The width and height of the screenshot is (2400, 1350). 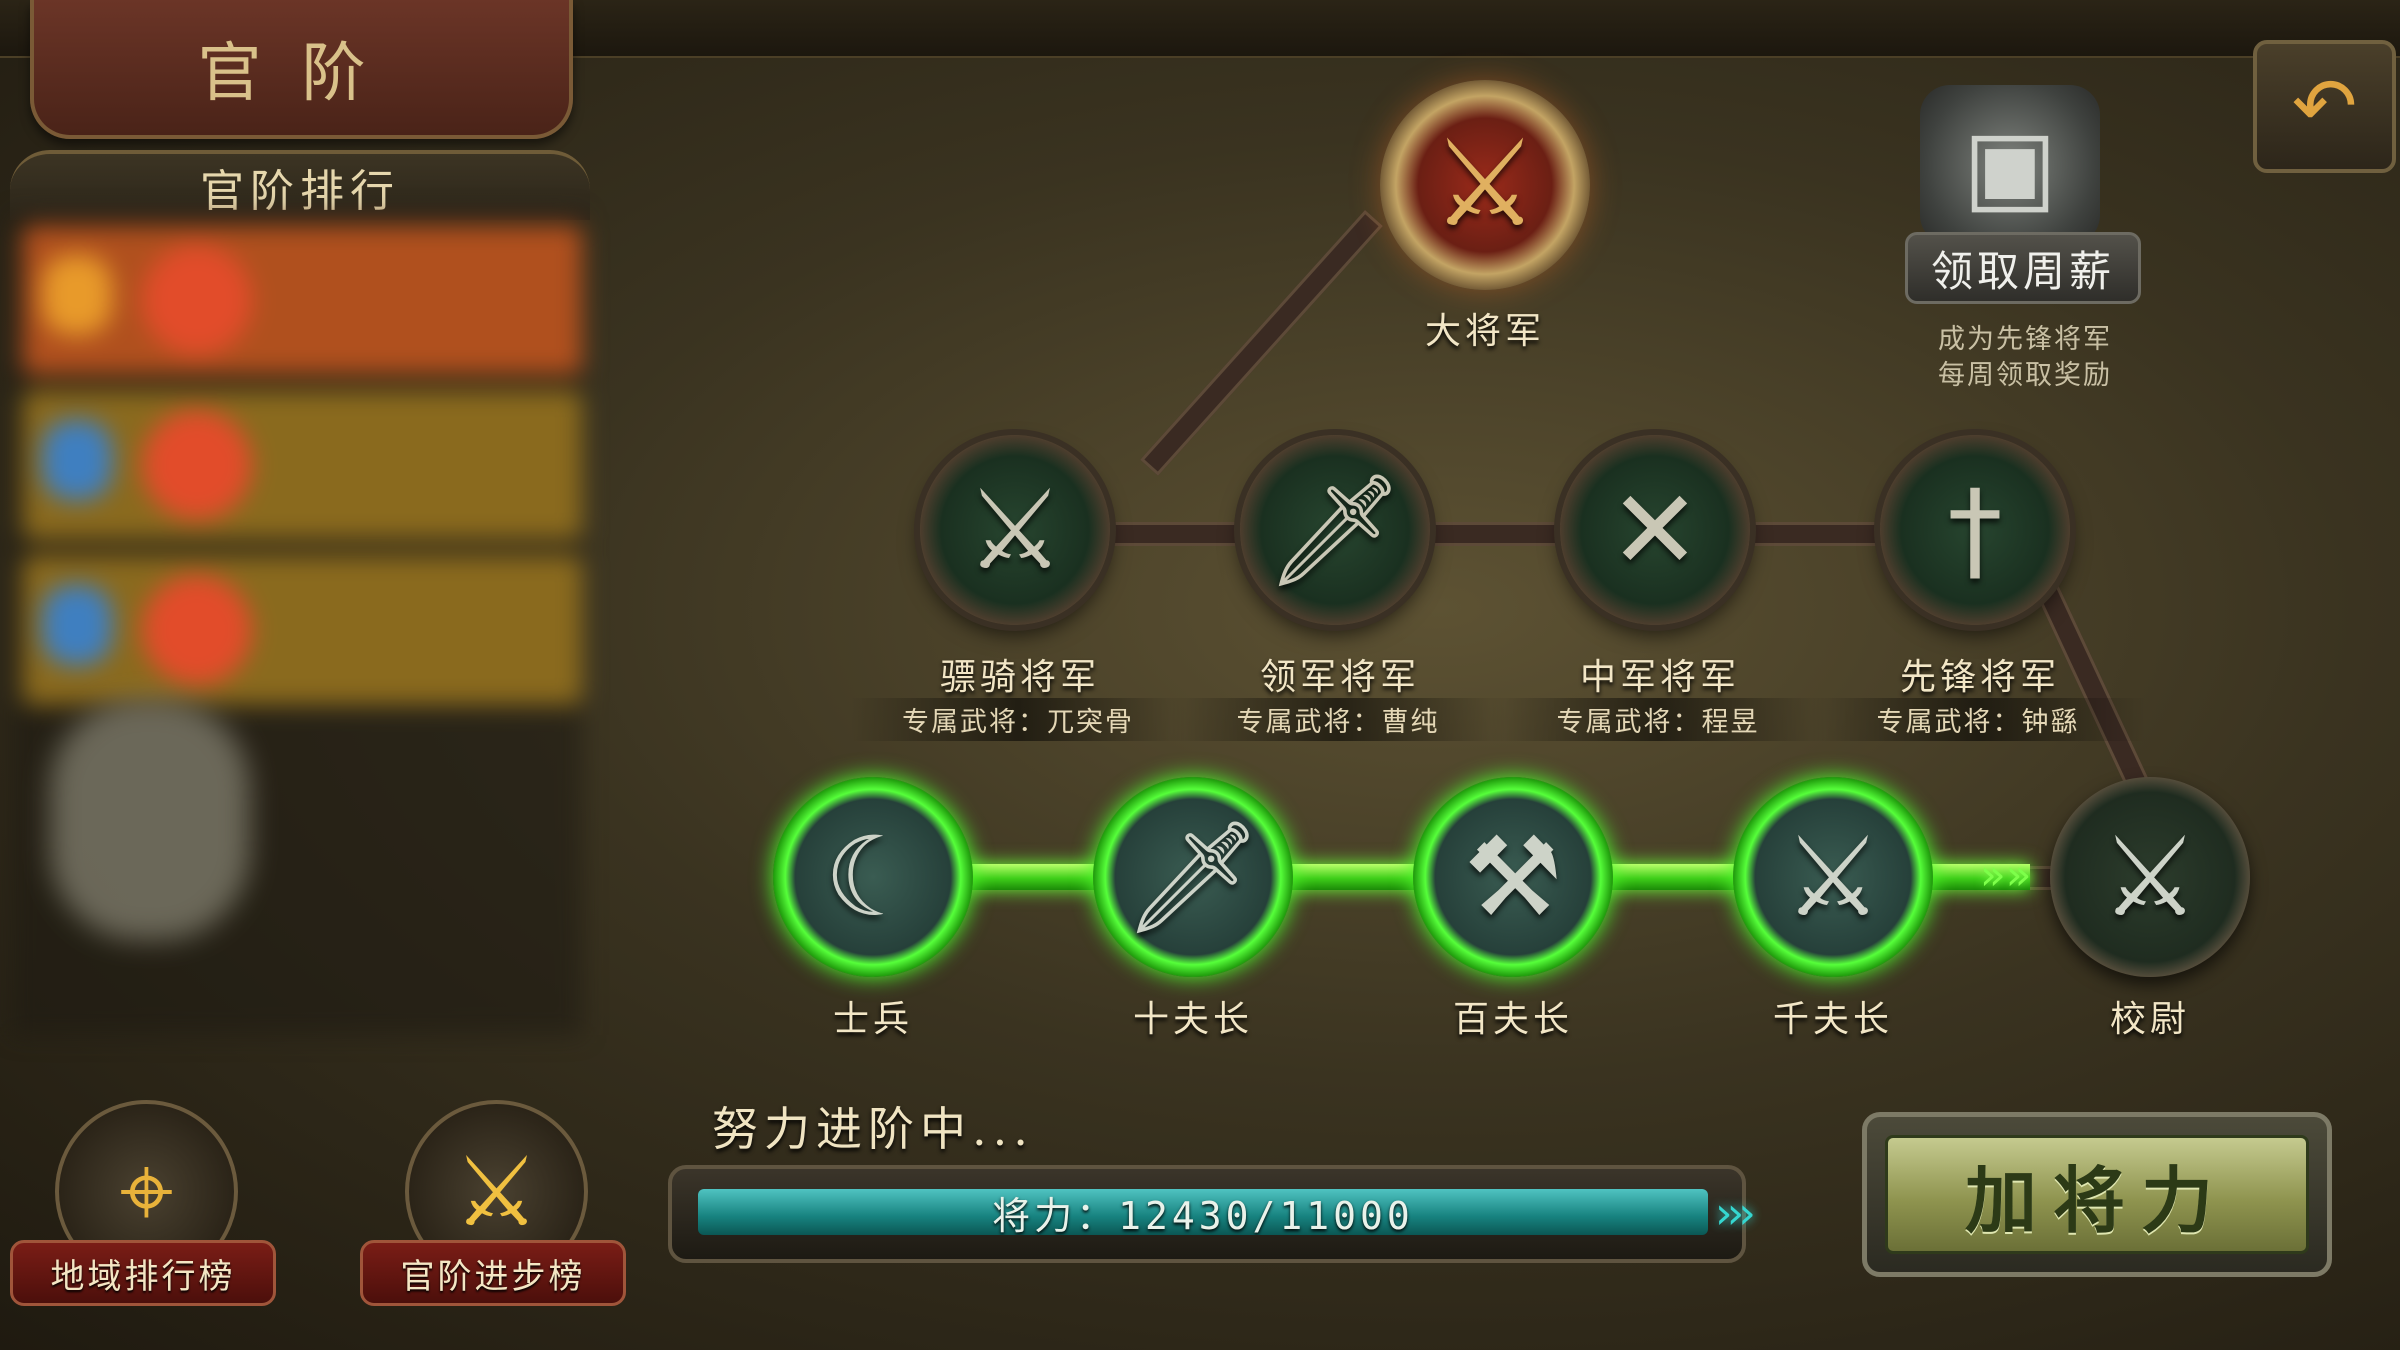 I want to click on add-power-label: 加将力, so click(x=2097, y=1194).